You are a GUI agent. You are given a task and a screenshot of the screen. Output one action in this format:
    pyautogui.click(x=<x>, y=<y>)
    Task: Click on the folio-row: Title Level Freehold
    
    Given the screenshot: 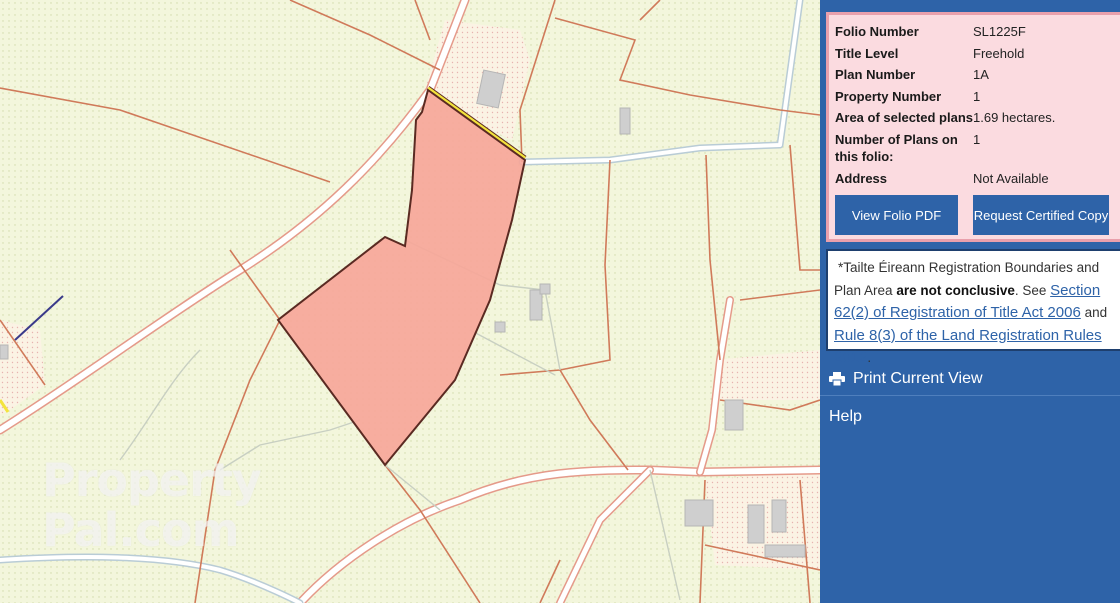 What is the action you would take?
    pyautogui.click(x=977, y=53)
    